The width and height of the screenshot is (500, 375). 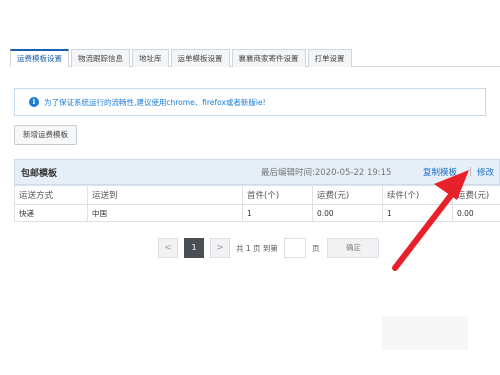 I want to click on page-suffix: 页, so click(x=315, y=248).